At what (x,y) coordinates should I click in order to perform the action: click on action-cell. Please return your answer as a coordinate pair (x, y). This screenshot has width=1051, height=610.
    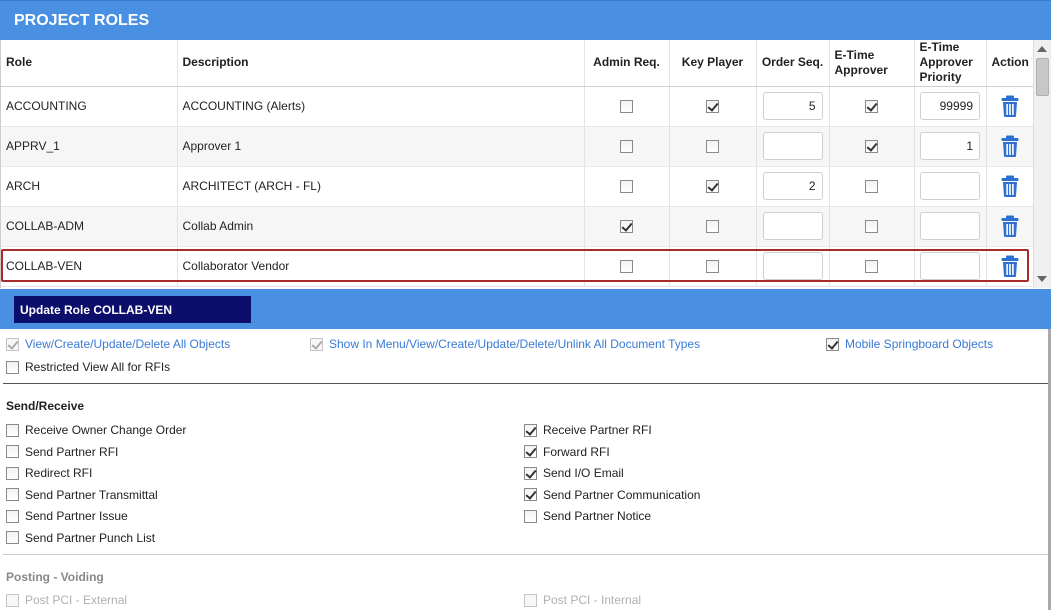
    Looking at the image, I should click on (1010, 226).